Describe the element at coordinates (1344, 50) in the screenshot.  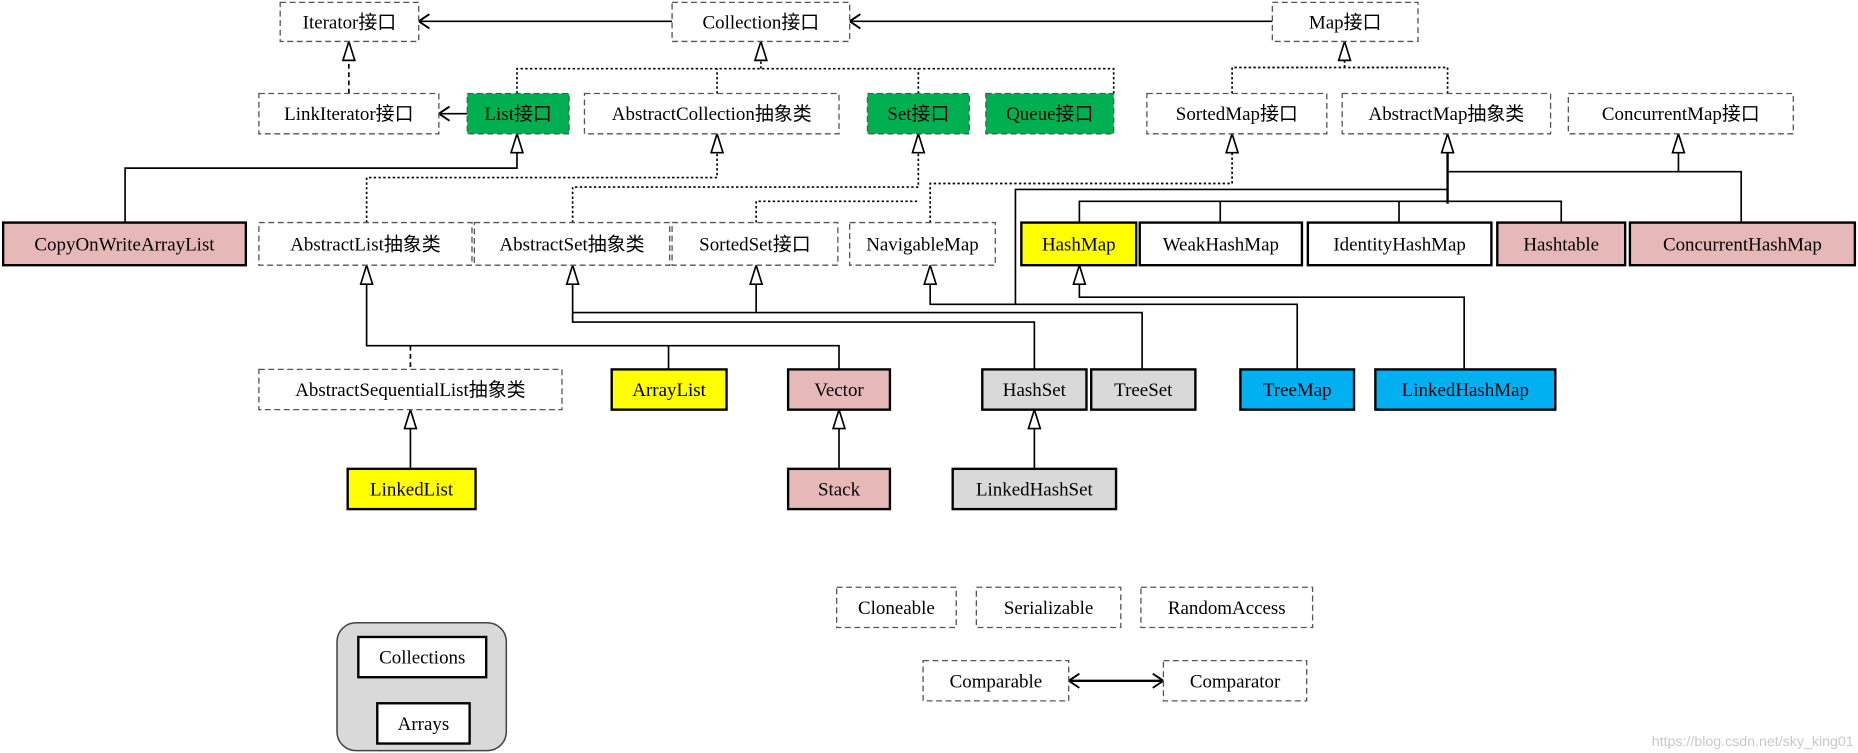
I see `map-inherit-arrow` at that location.